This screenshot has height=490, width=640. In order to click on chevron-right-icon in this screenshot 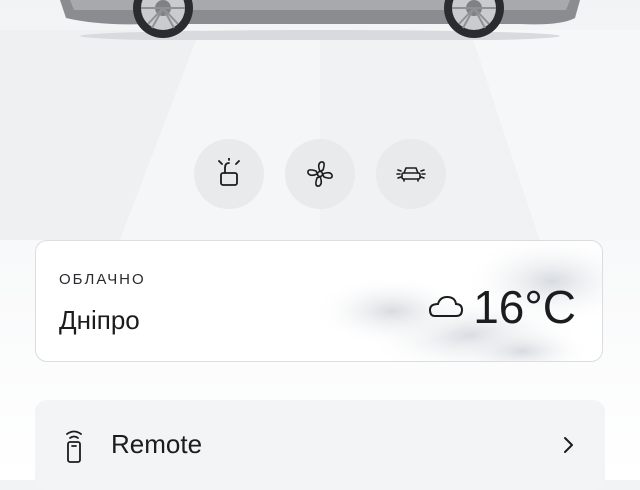, I will do `click(568, 445)`.